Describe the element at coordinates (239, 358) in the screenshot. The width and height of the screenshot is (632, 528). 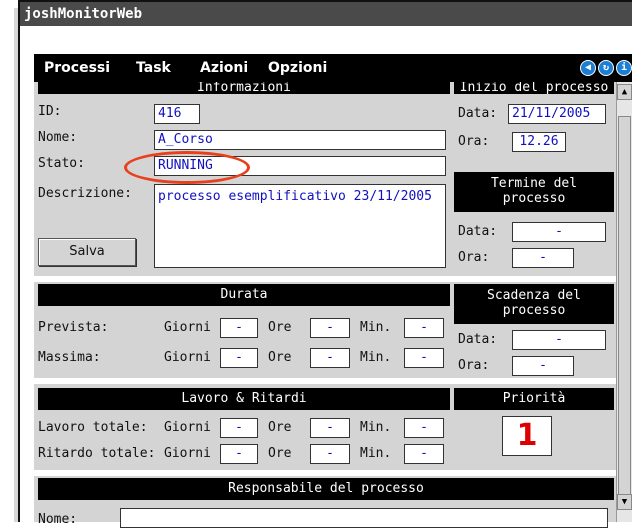
I see `massima-giorni-field: -` at that location.